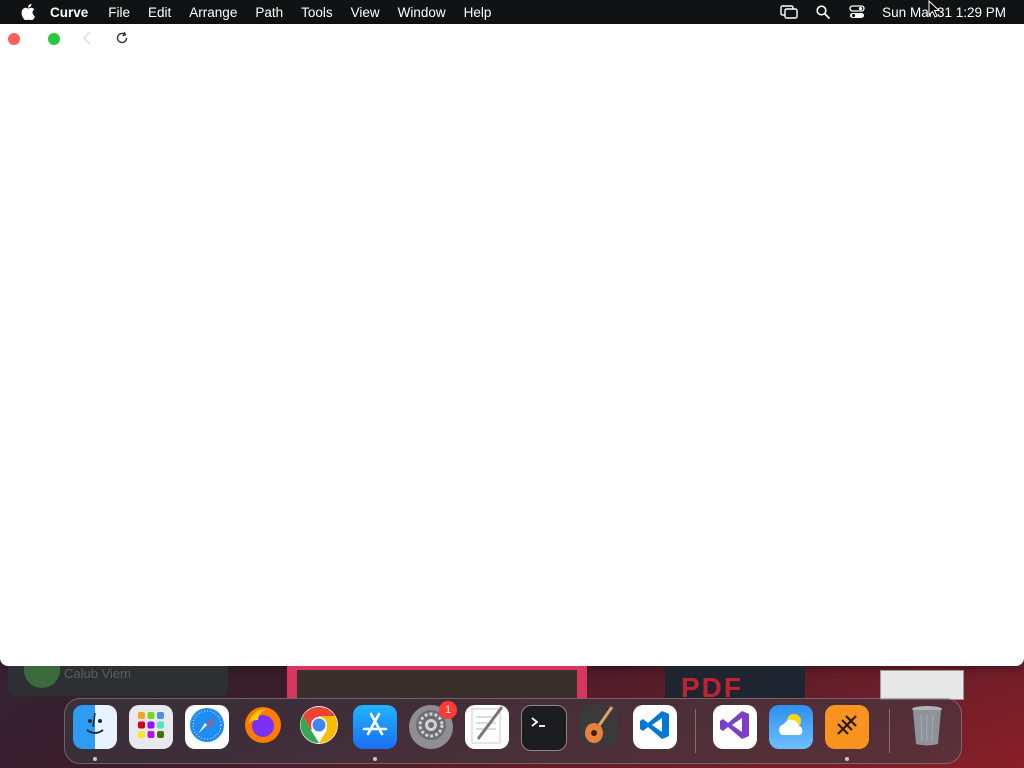 The image size is (1024, 768). I want to click on dock-curve, so click(847, 733).